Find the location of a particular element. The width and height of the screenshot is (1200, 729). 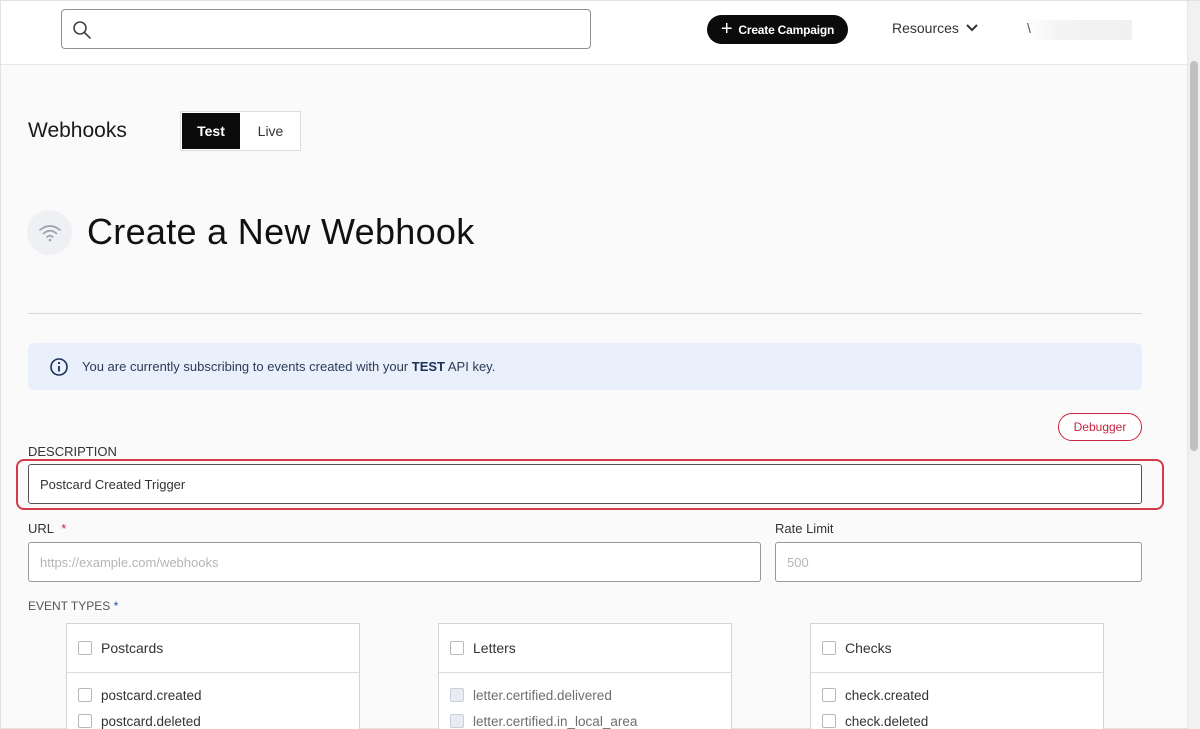

environment-toggle: Test Live is located at coordinates (240, 131).